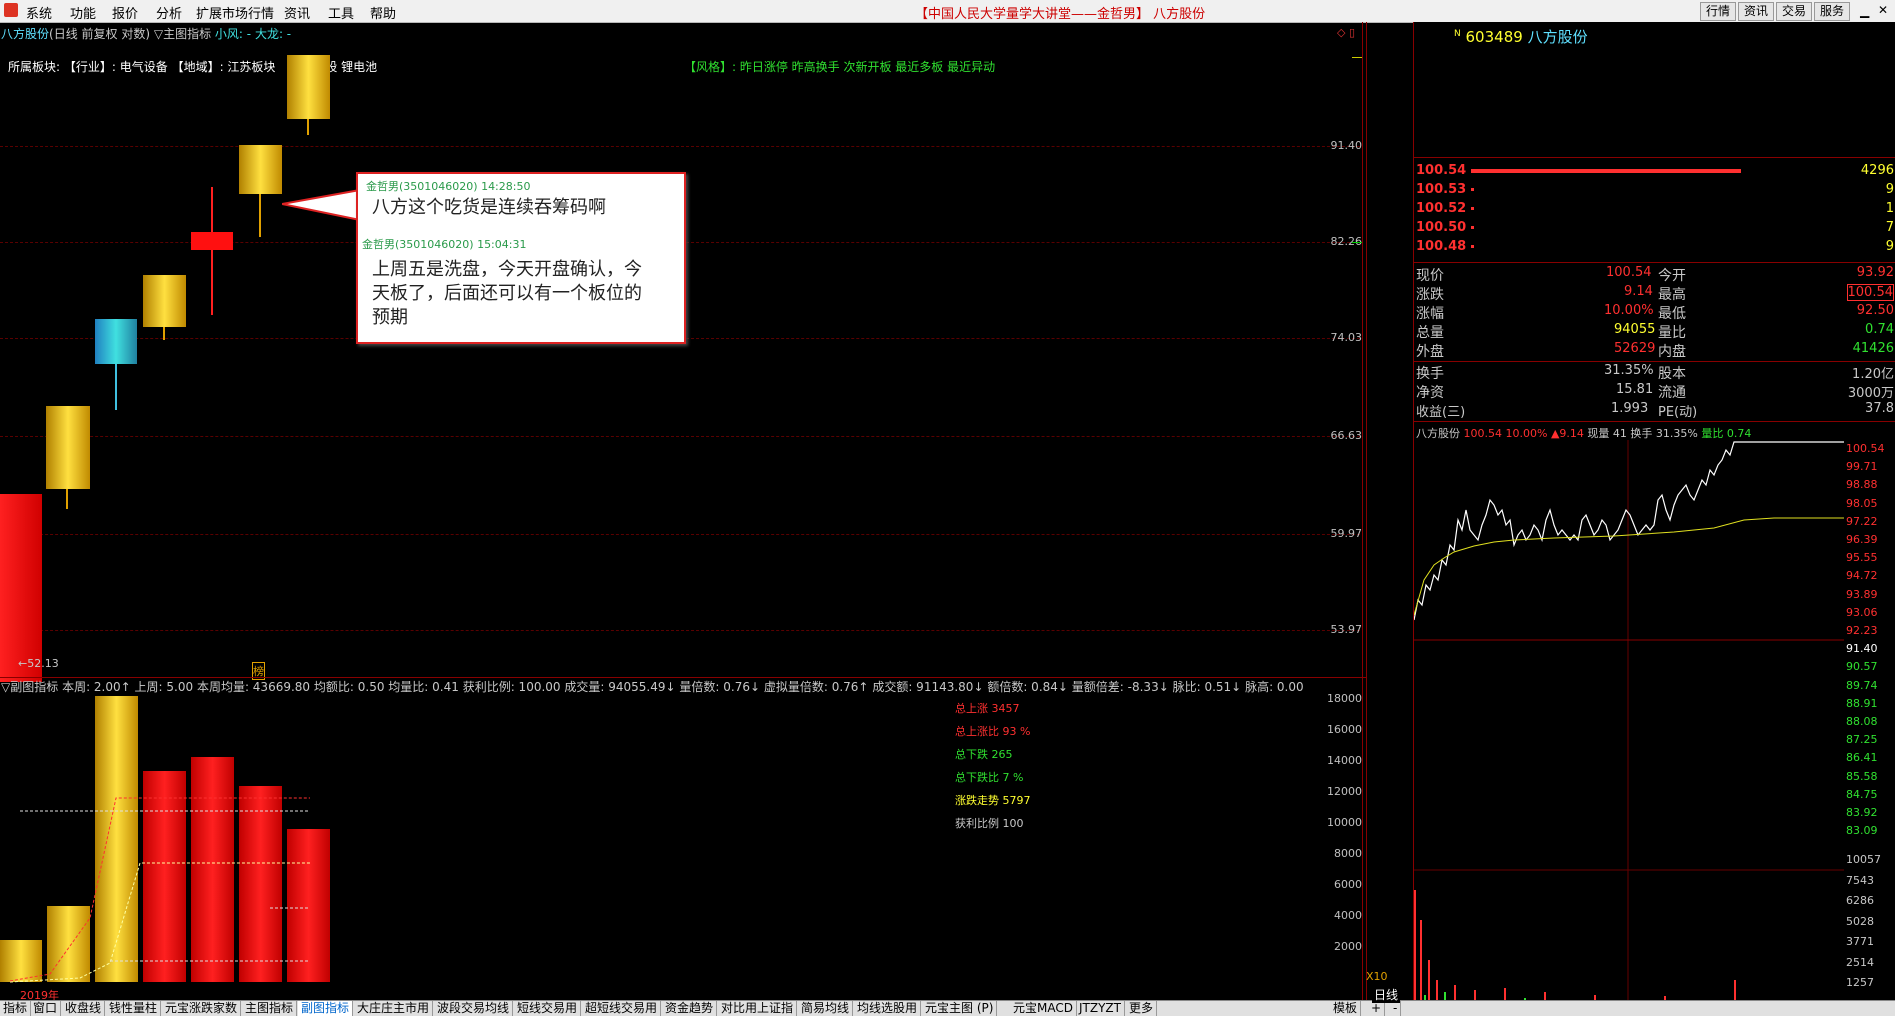 The height and width of the screenshot is (1016, 1895). I want to click on tab-short-trade: 短线交易用, so click(548, 1008).